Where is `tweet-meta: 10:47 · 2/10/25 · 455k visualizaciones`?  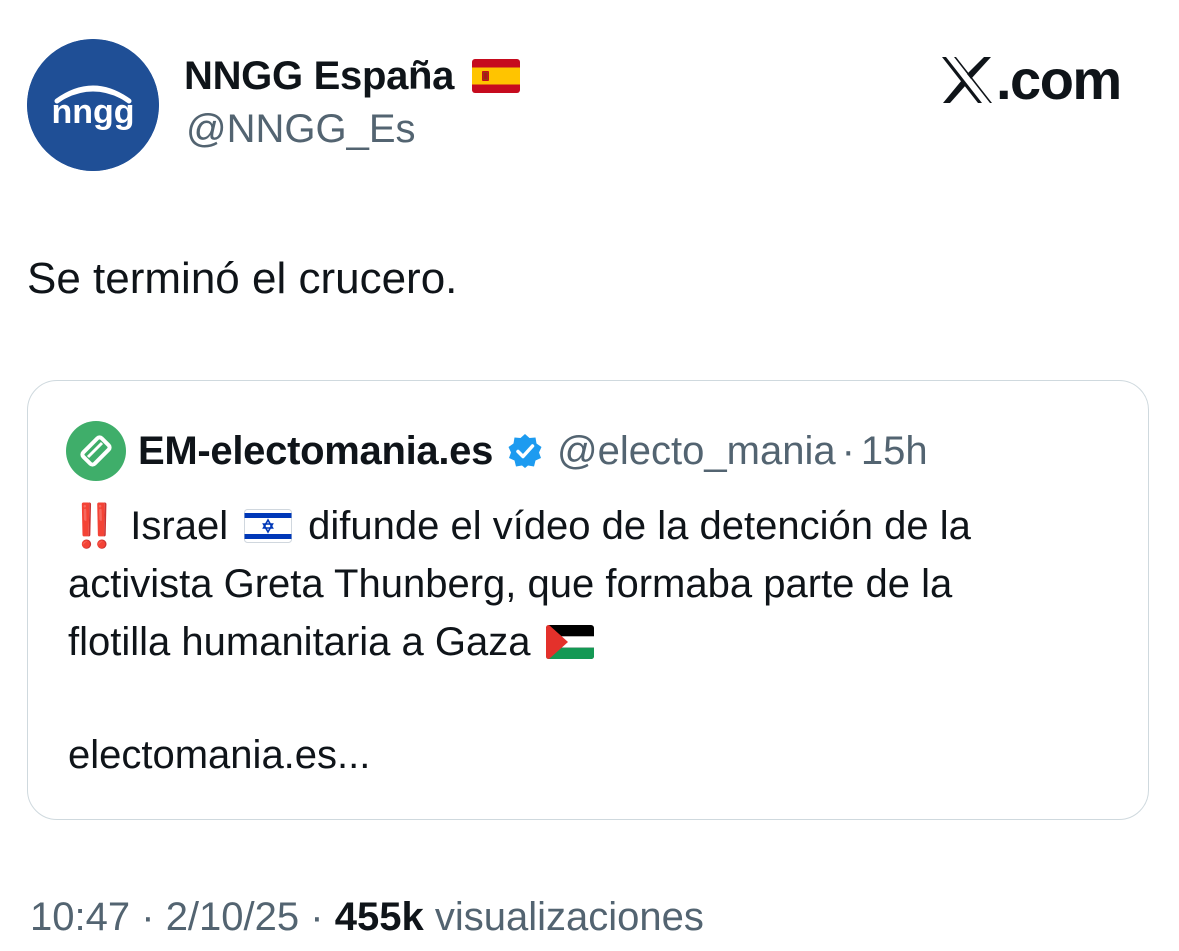 tweet-meta: 10:47 · 2/10/25 · 455k visualizaciones is located at coordinates (367, 917).